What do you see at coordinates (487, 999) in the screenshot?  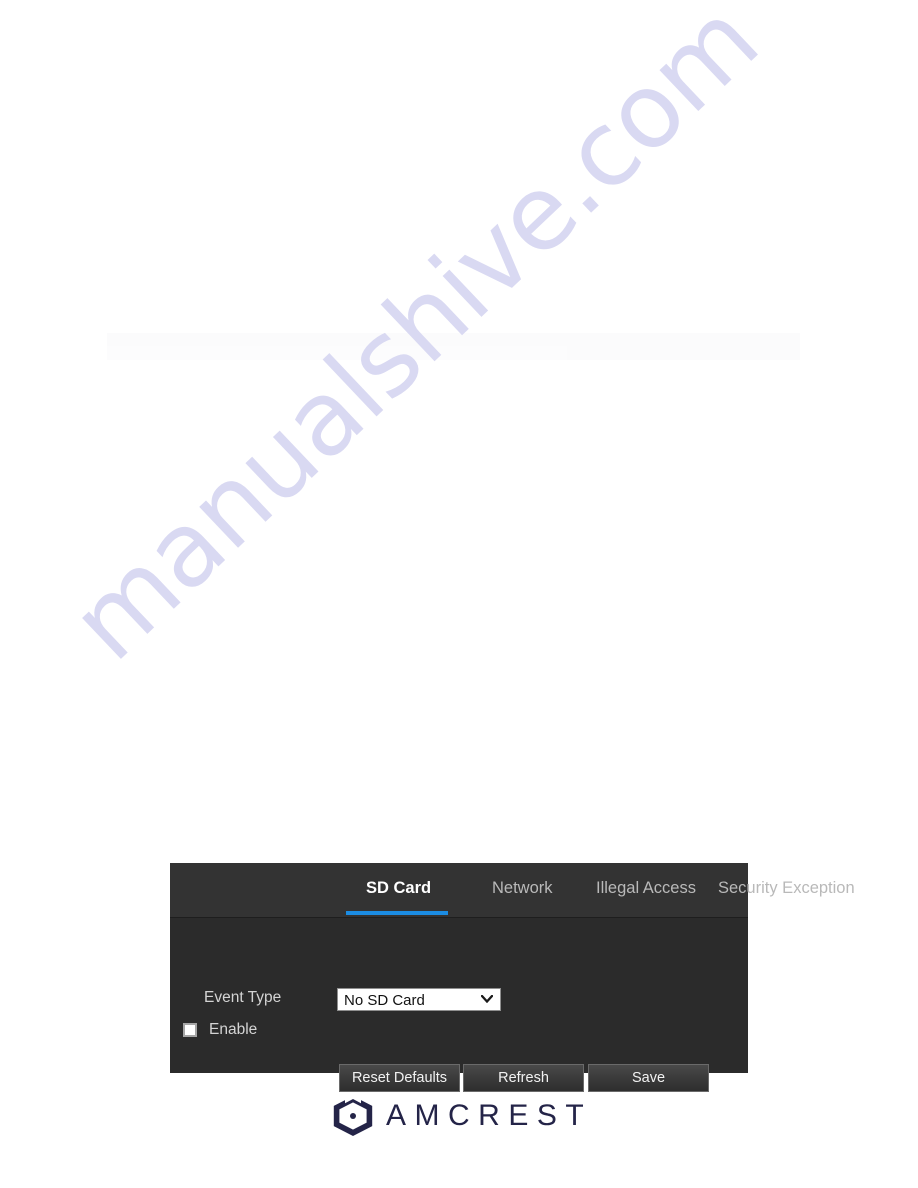 I see `chevron-down-icon` at bounding box center [487, 999].